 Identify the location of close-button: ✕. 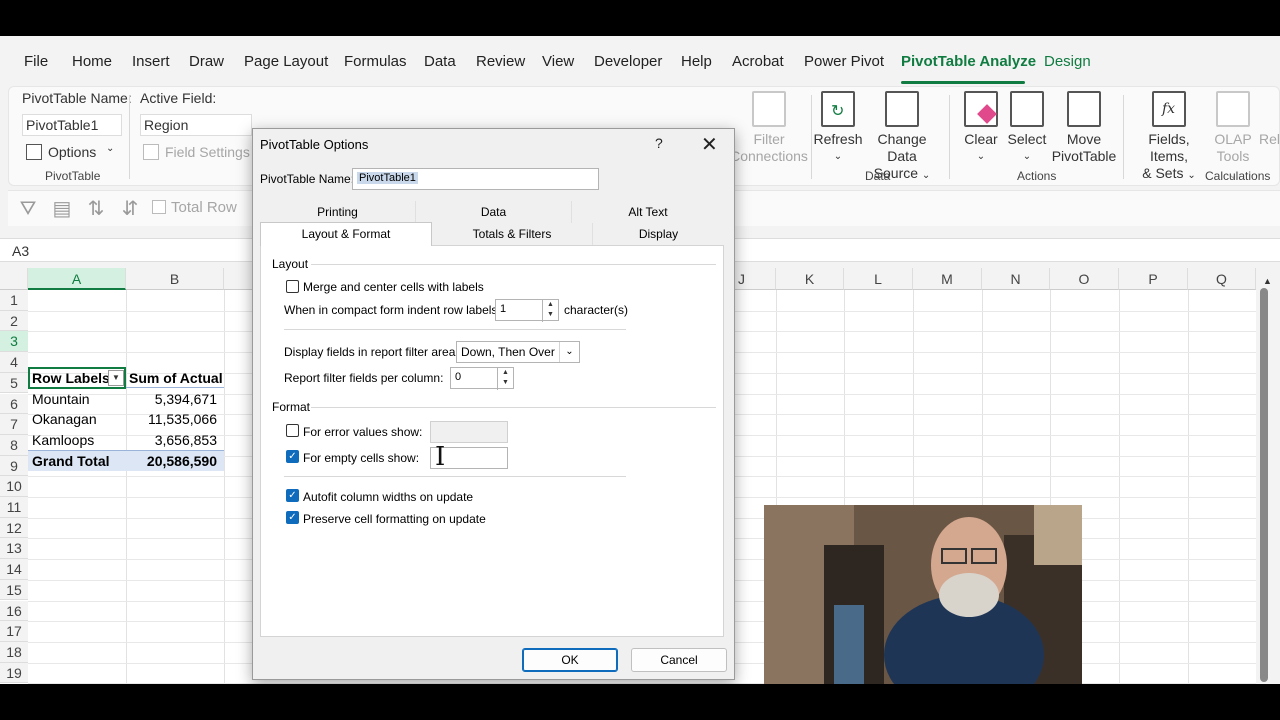
(709, 144).